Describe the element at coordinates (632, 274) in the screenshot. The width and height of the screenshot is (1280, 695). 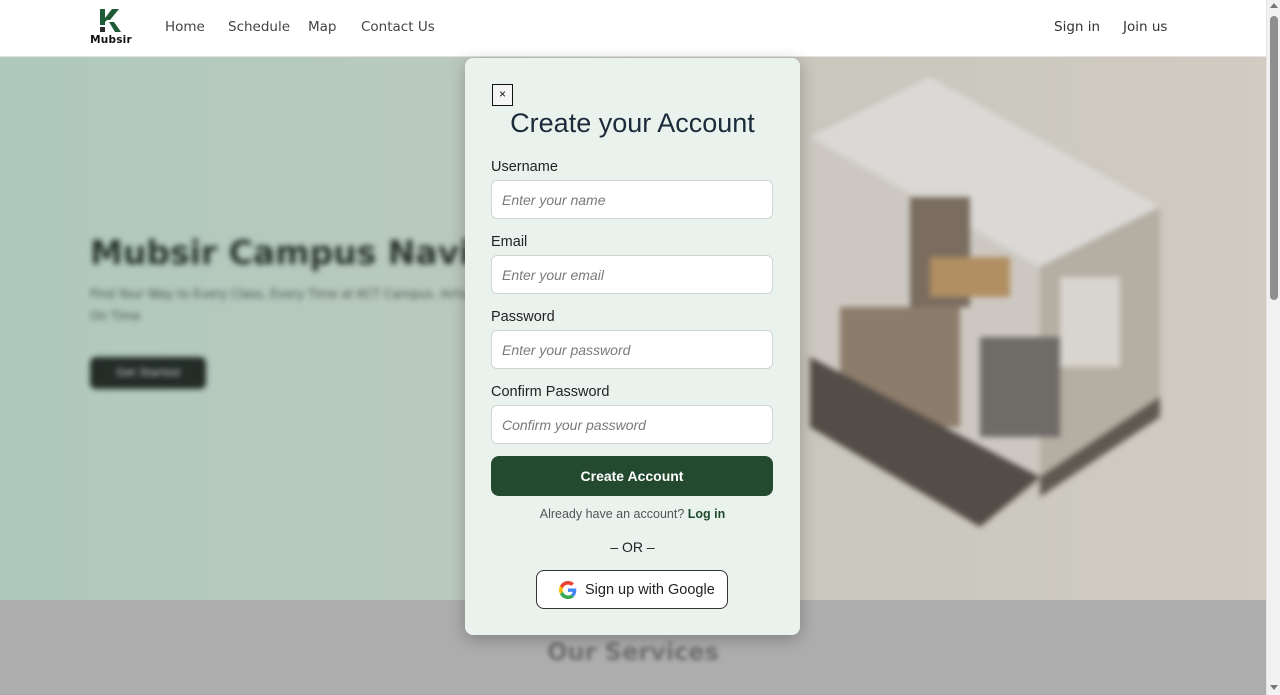
I see `email-input` at that location.